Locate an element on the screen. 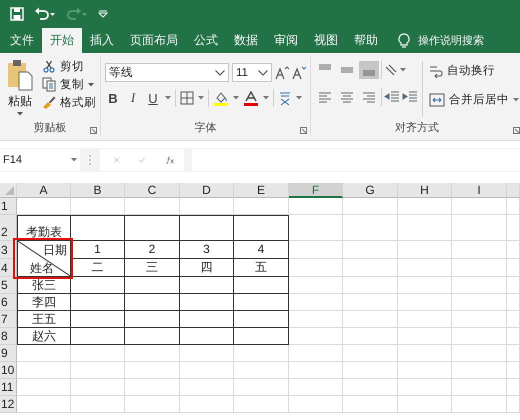  wrap-text-icon is located at coordinates (436, 71).